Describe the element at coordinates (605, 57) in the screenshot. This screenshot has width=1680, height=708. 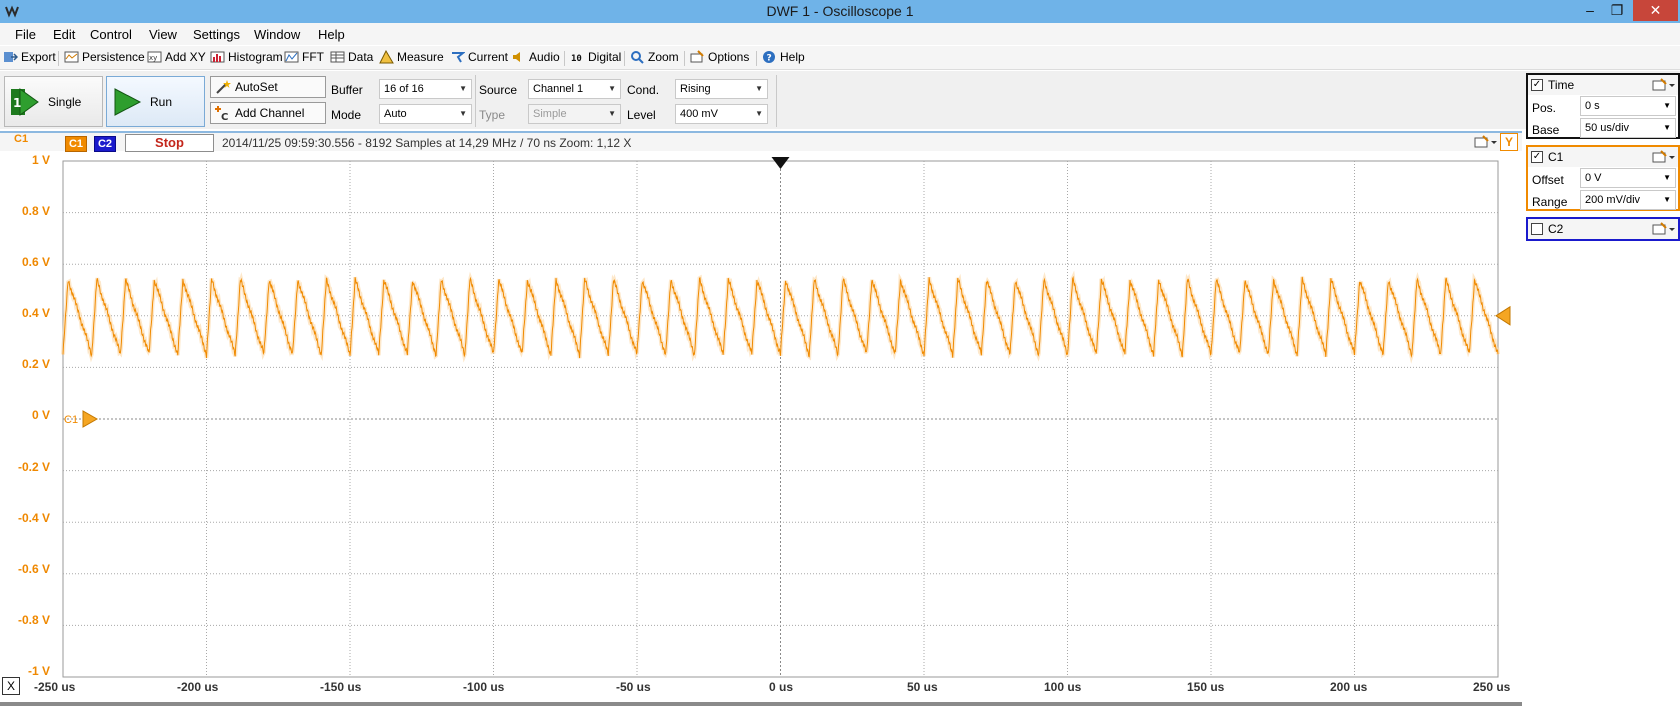
I see `digital-label: Digital` at that location.